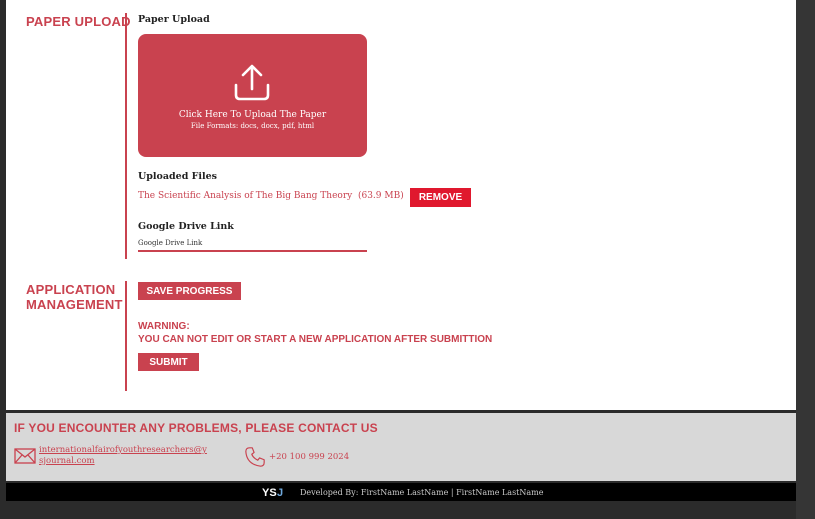 This screenshot has width=815, height=519. I want to click on contact-phone: +20 100 999 2024, so click(309, 457).